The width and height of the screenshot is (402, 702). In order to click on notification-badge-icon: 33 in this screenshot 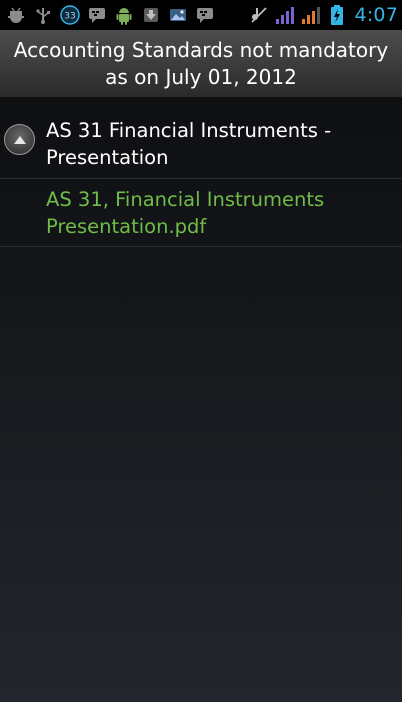, I will do `click(69, 15)`.